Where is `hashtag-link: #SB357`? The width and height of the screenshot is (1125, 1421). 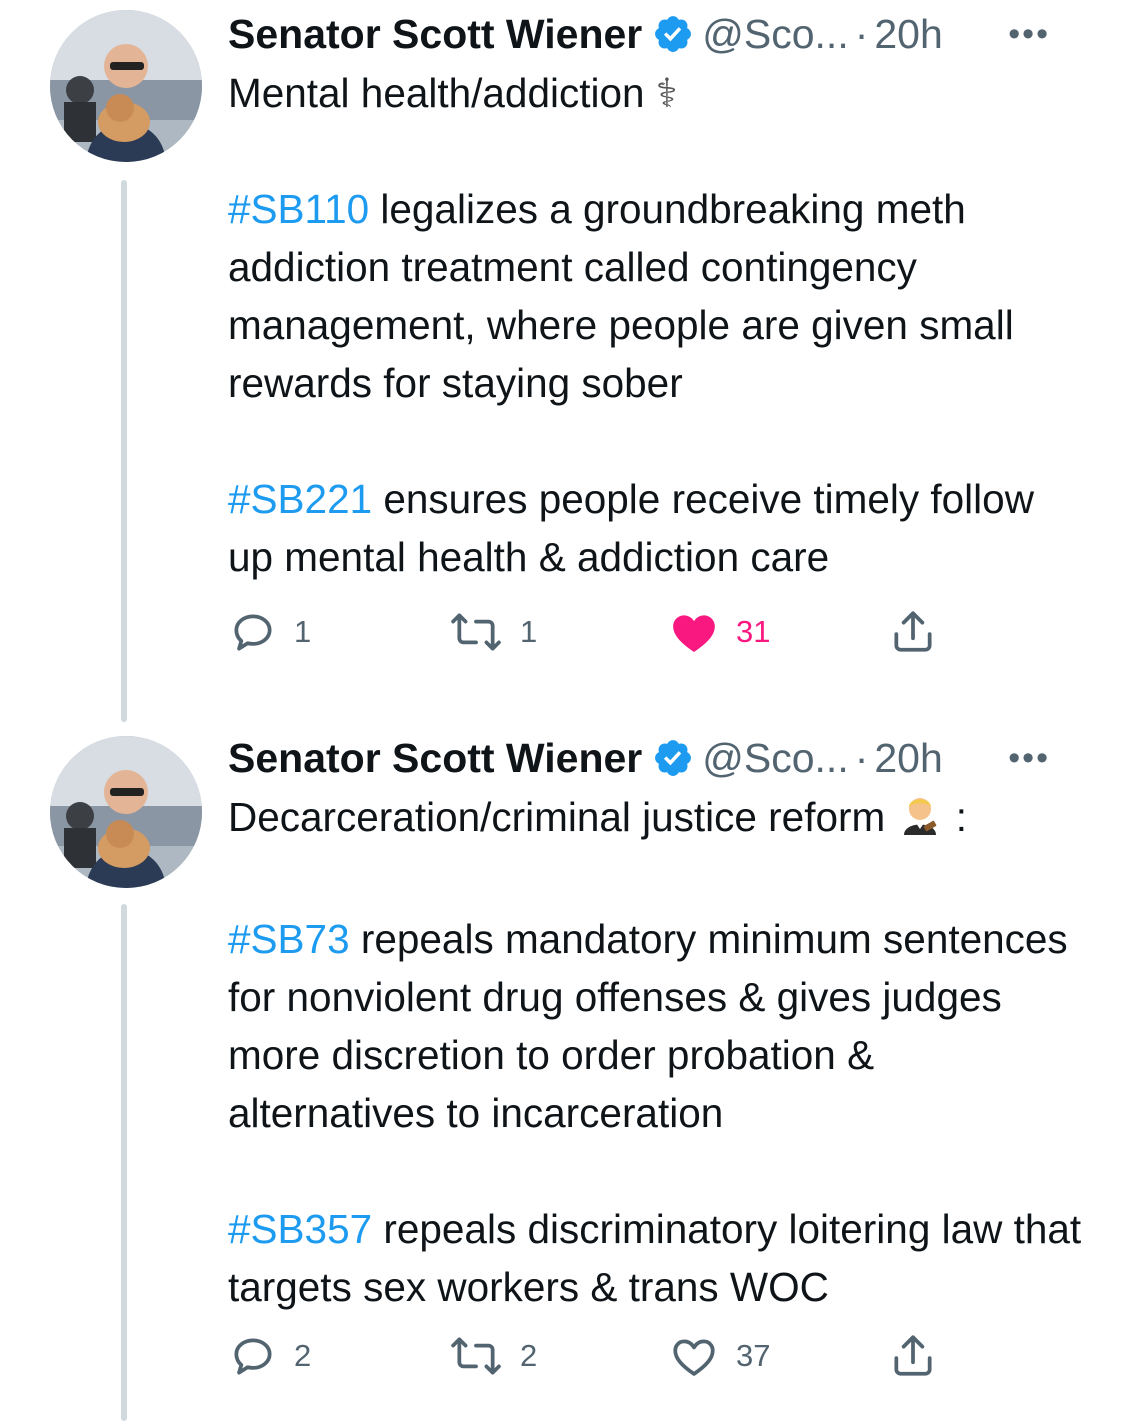 hashtag-link: #SB357 is located at coordinates (300, 1229).